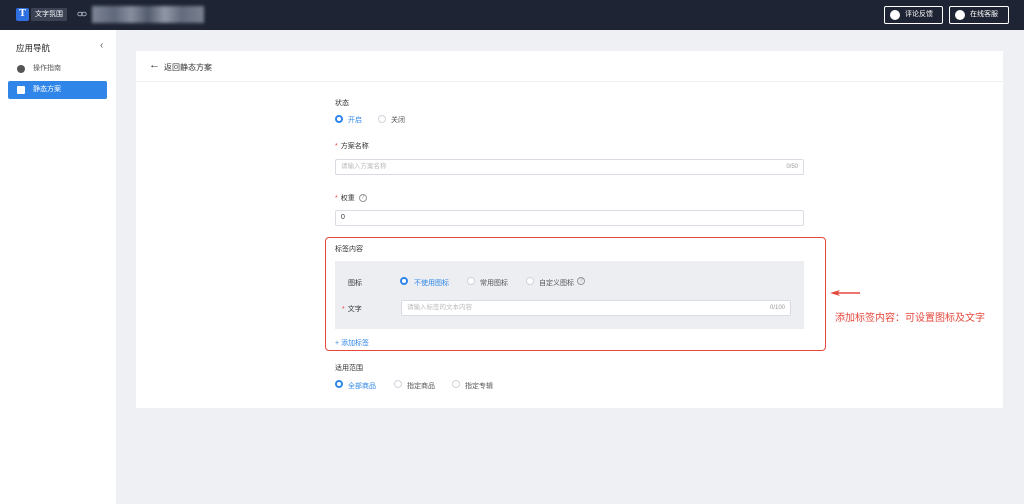  Describe the element at coordinates (382, 119) in the screenshot. I see `status-off-radio` at that location.